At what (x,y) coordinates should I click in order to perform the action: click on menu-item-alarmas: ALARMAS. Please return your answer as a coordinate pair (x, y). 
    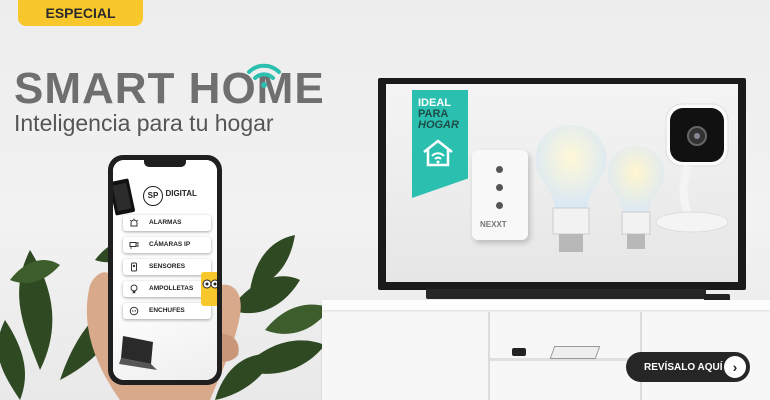
    Looking at the image, I should click on (167, 223).